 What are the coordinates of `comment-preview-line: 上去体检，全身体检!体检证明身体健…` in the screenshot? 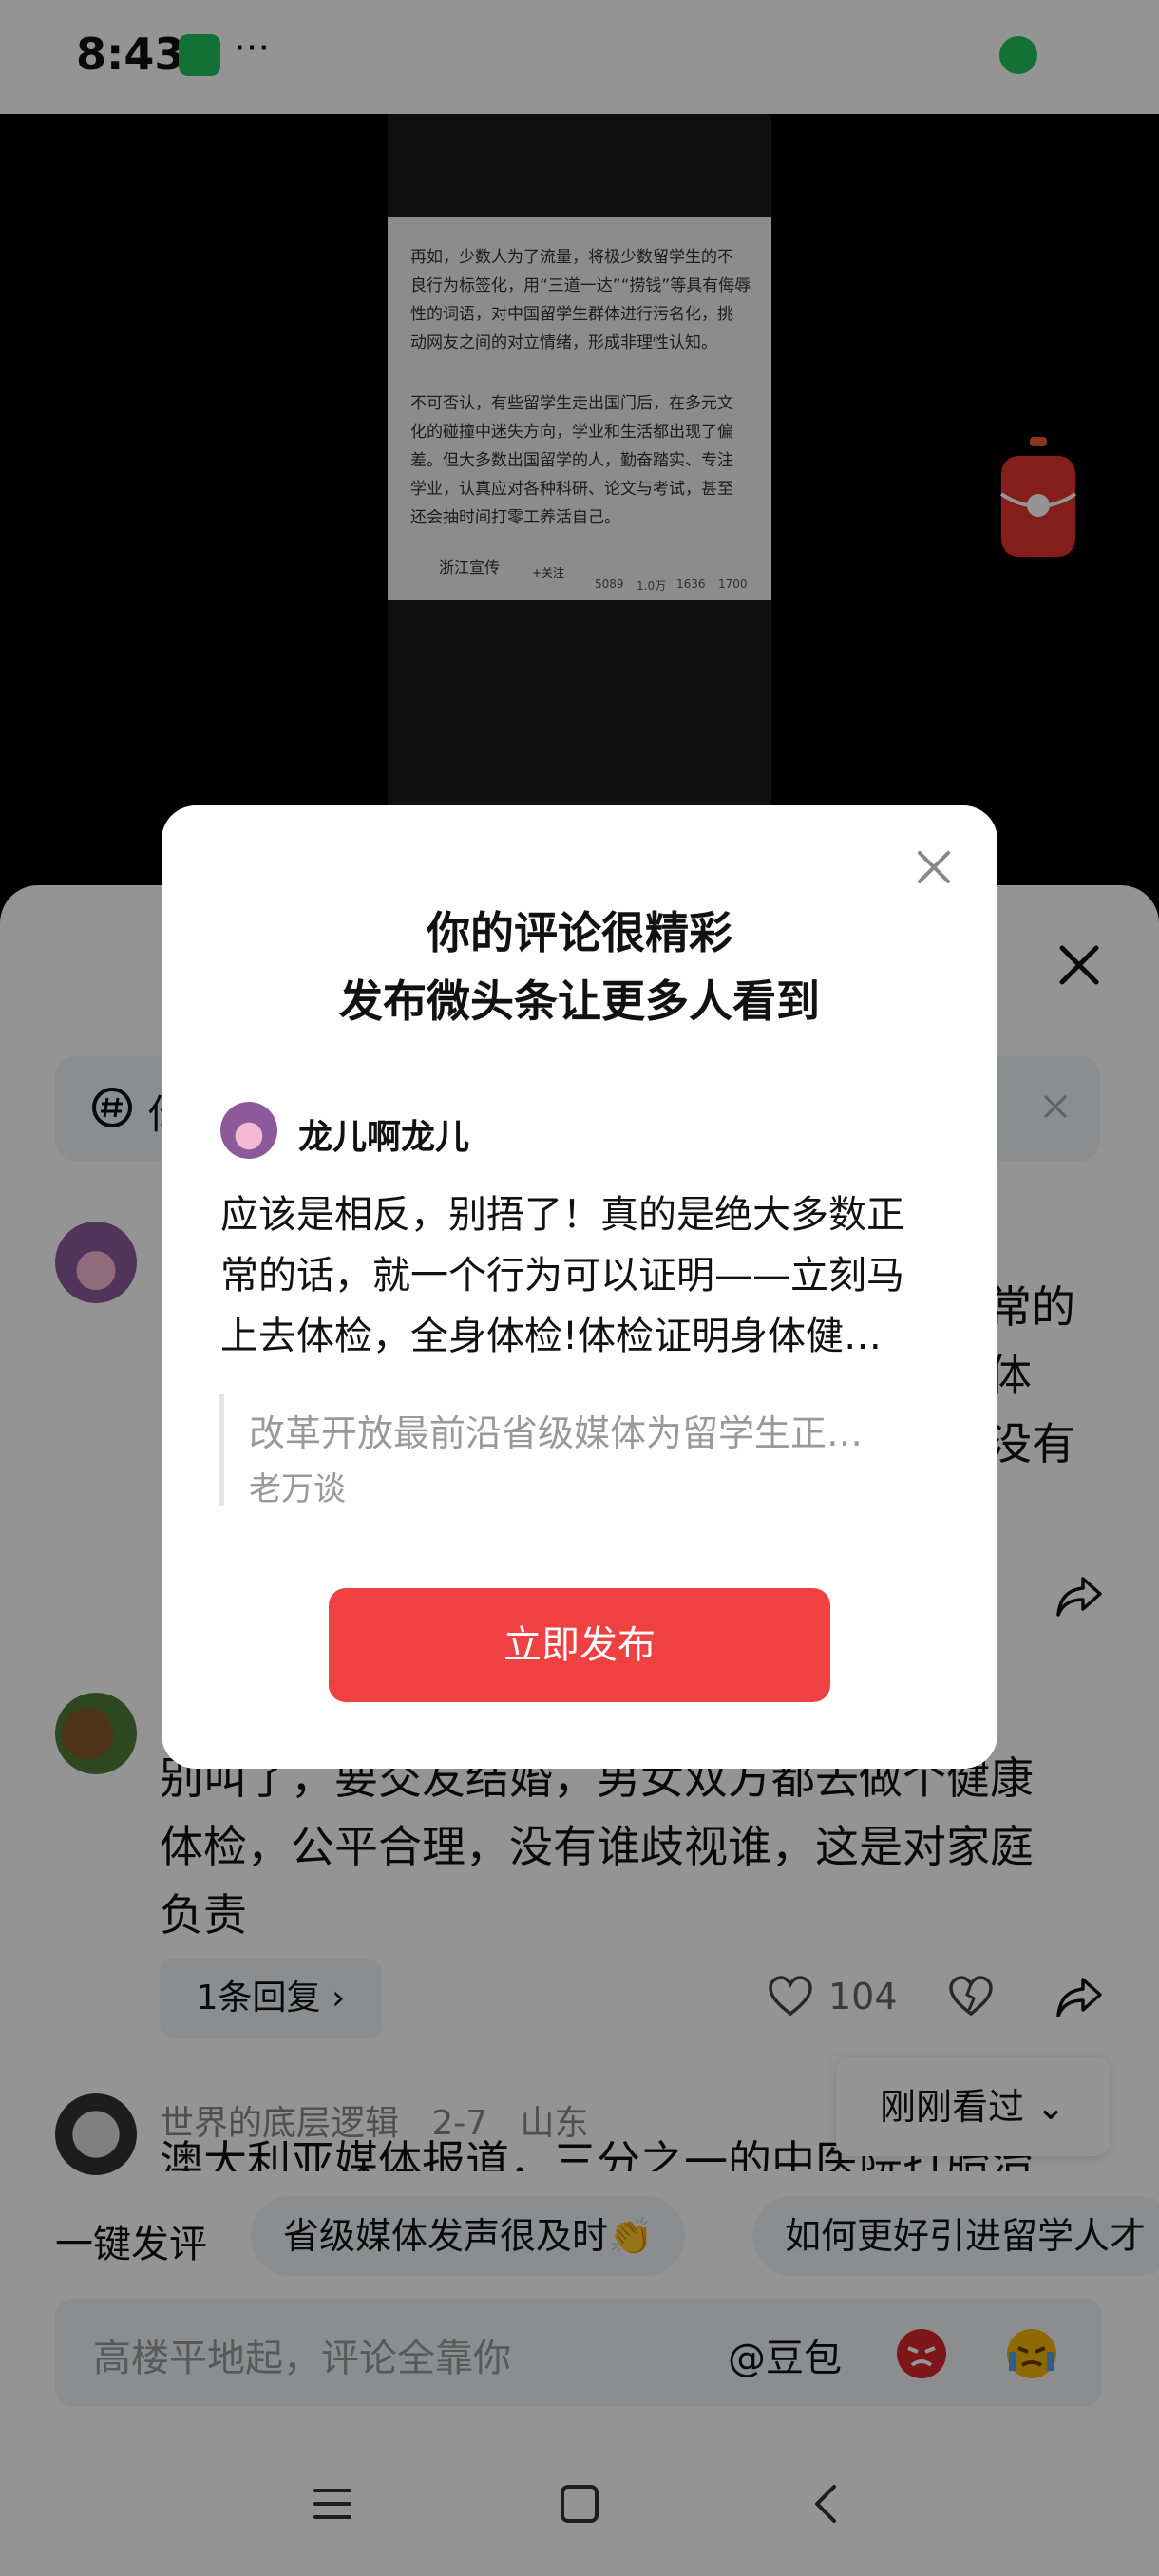 It's located at (551, 1336).